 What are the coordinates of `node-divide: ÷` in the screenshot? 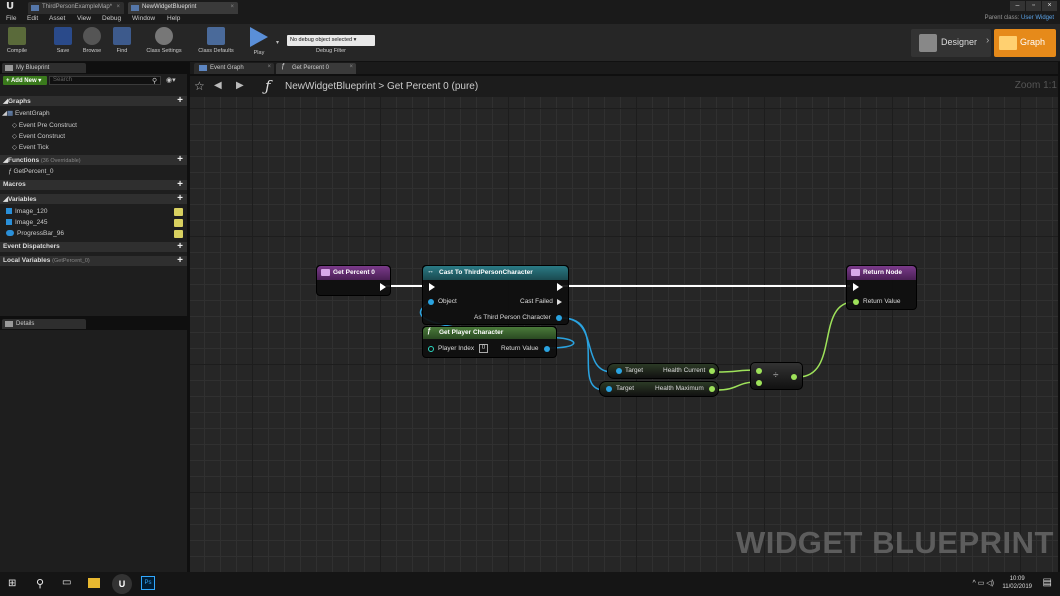 It's located at (776, 376).